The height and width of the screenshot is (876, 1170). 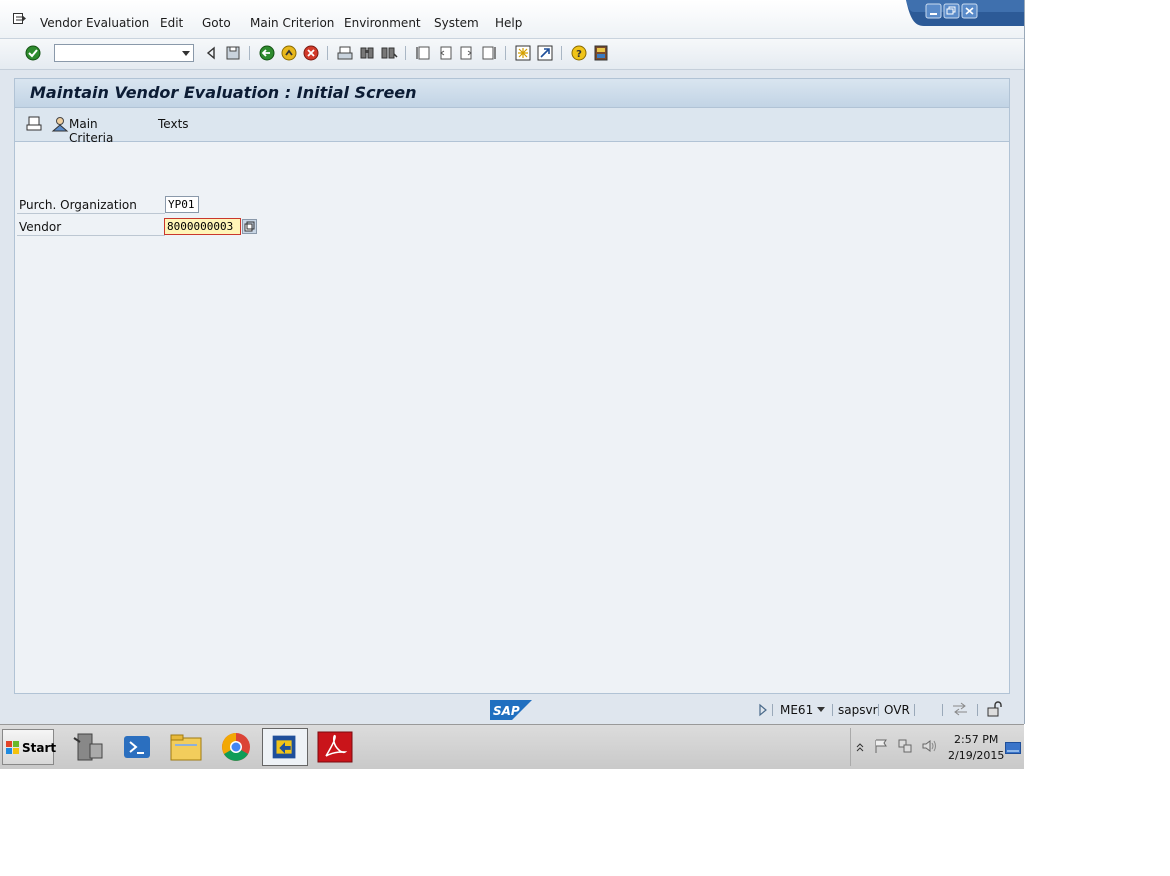 I want to click on main-criteria-label: Main Criteria, so click(x=91, y=131).